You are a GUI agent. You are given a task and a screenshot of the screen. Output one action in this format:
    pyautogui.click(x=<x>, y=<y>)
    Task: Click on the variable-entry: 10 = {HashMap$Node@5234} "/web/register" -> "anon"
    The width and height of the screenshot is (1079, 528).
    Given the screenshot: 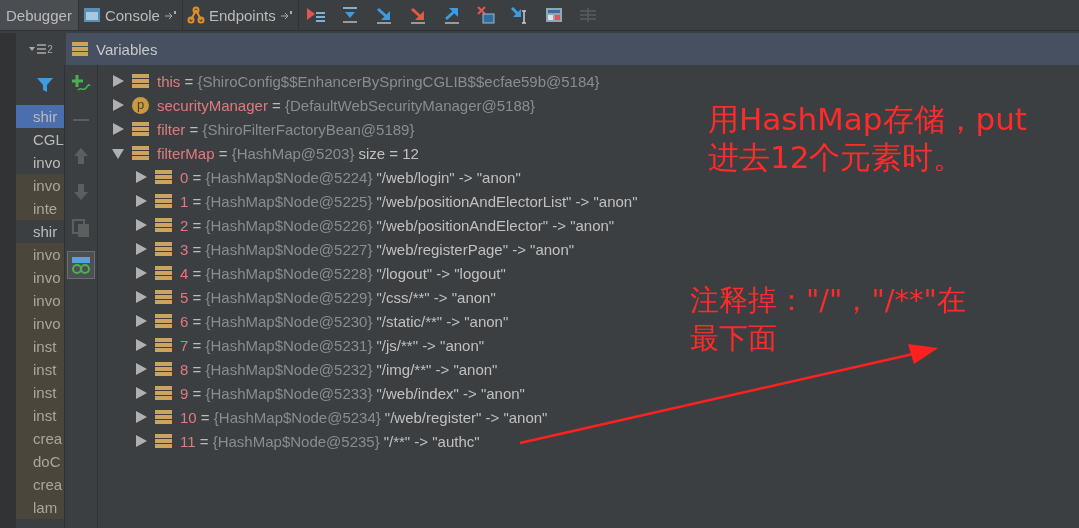 What is the action you would take?
    pyautogui.click(x=364, y=417)
    